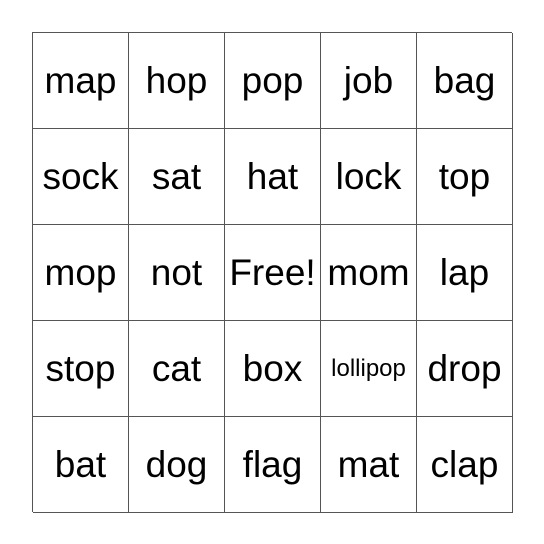 This screenshot has width=544, height=544. Describe the element at coordinates (177, 369) in the screenshot. I see `bingo-cell: cat` at that location.